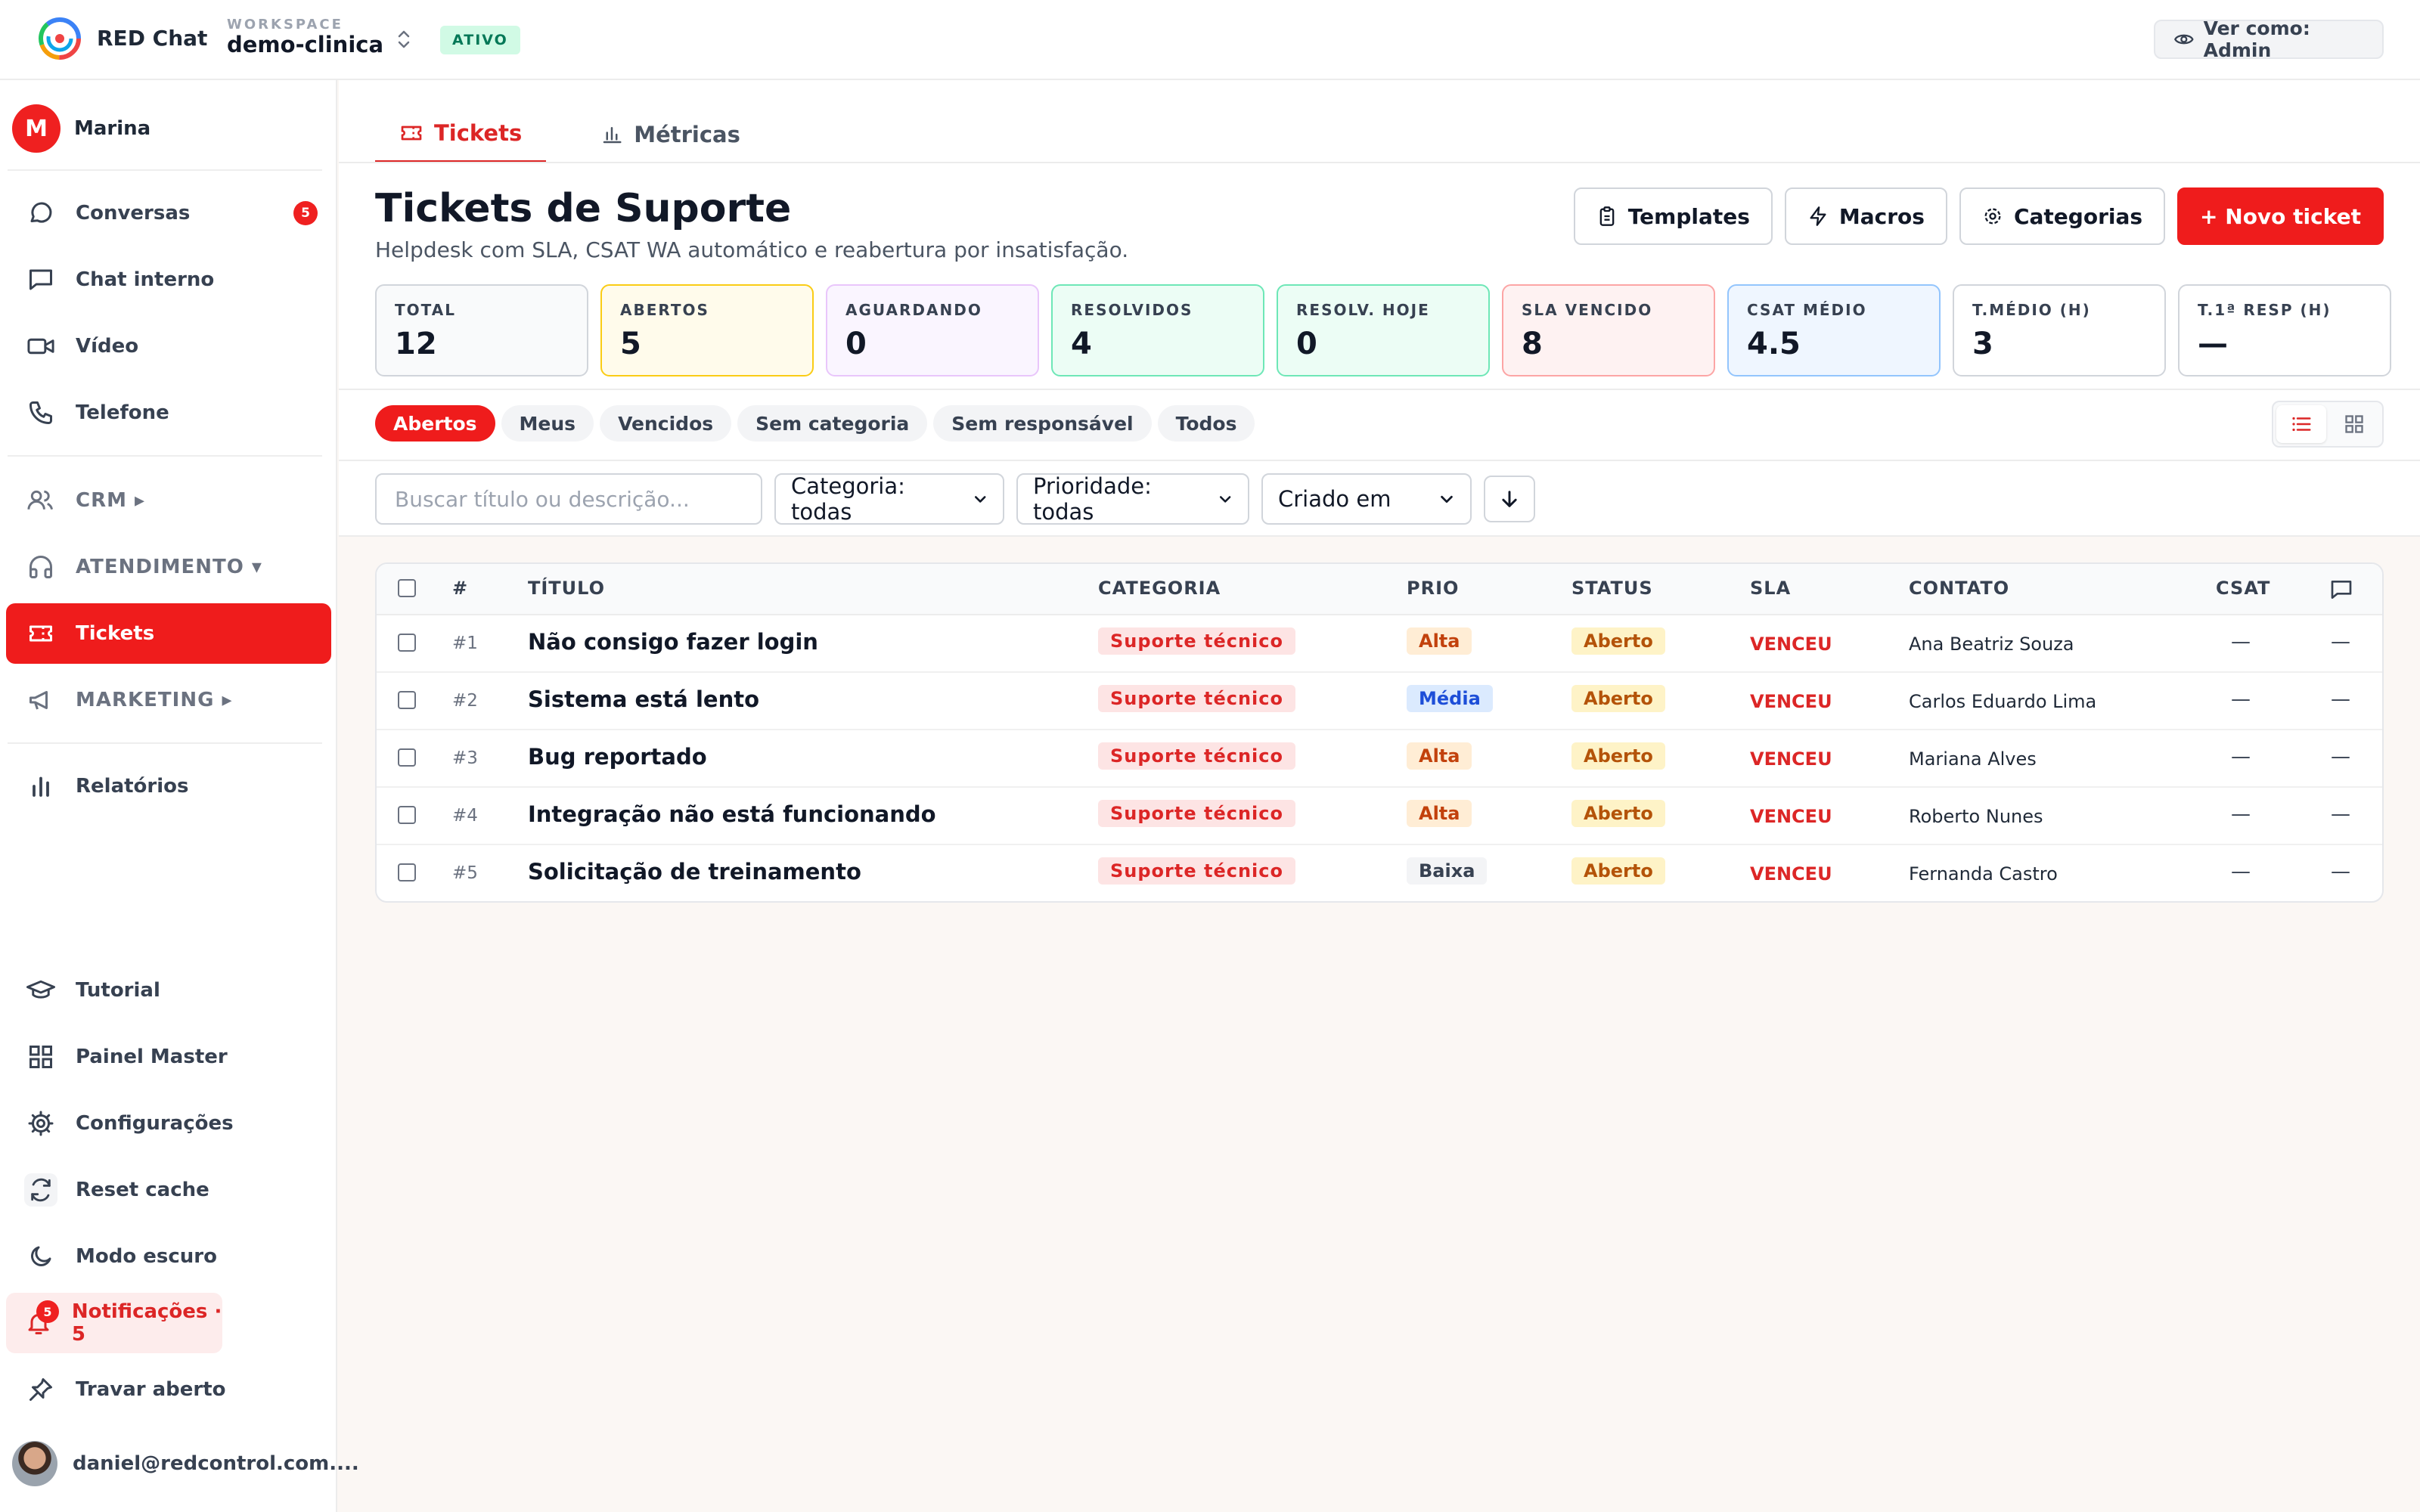 This screenshot has width=2420, height=1512. What do you see at coordinates (168, 1257) in the screenshot?
I see `sidebar-item-modo-escuro: Modo escuro` at bounding box center [168, 1257].